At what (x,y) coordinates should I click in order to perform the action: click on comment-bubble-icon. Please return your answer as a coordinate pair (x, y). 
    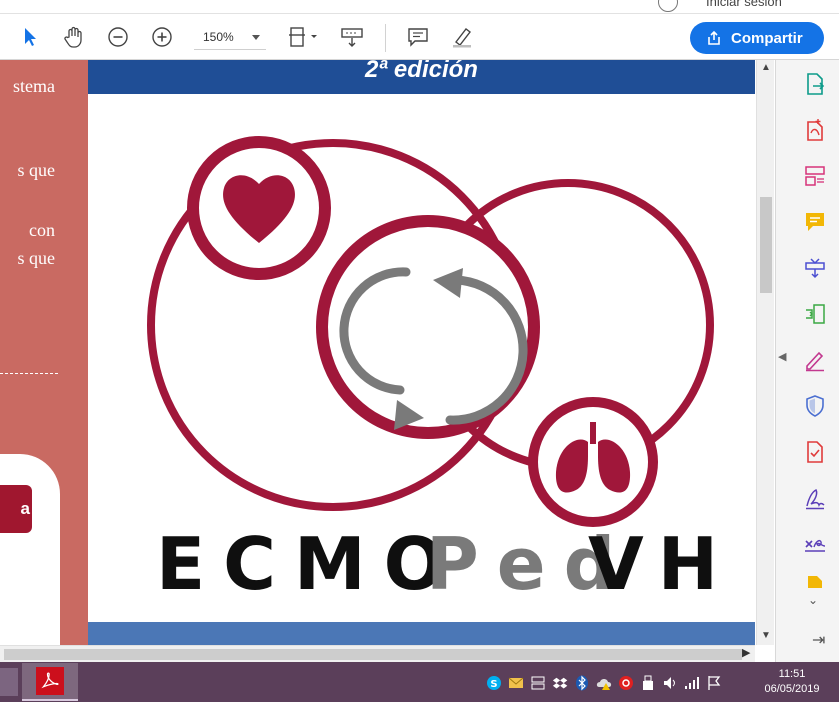
    Looking at the image, I should click on (418, 37).